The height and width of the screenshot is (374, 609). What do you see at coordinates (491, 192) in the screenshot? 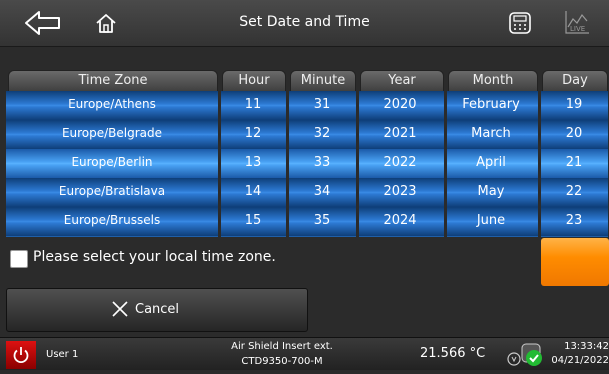
I see `month-cell: May` at bounding box center [491, 192].